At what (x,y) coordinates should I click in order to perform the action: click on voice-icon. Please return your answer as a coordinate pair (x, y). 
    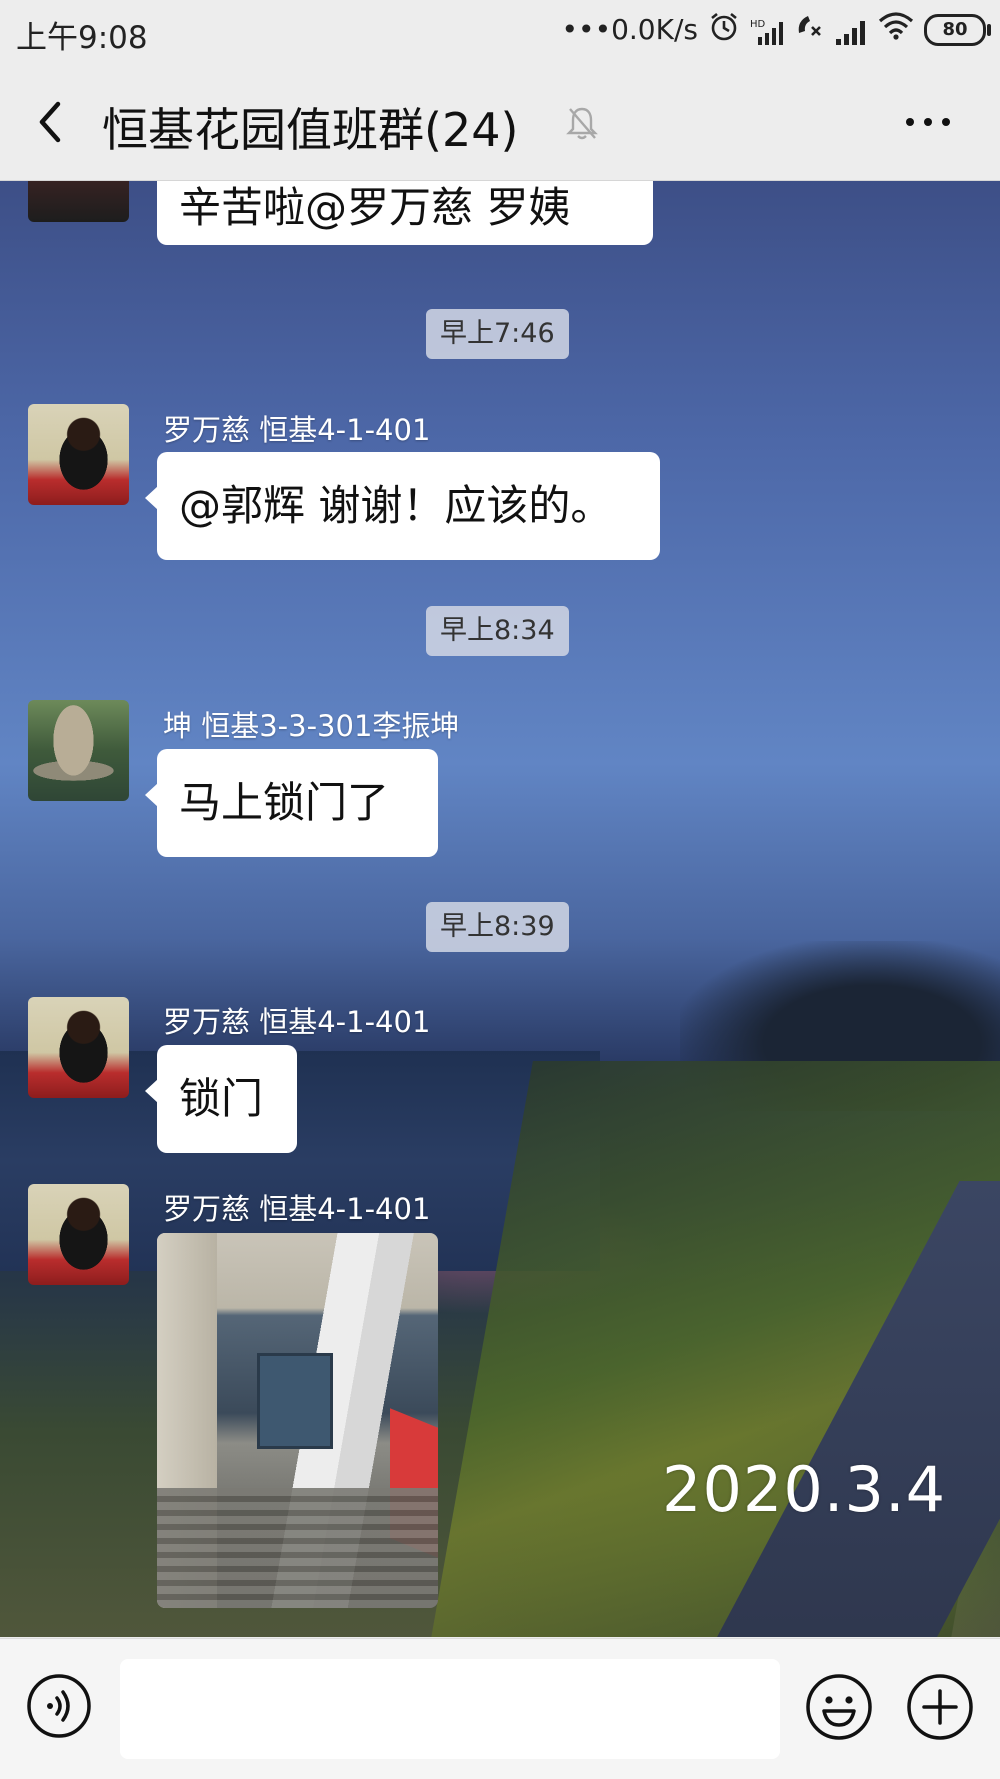
    Looking at the image, I should click on (59, 1706).